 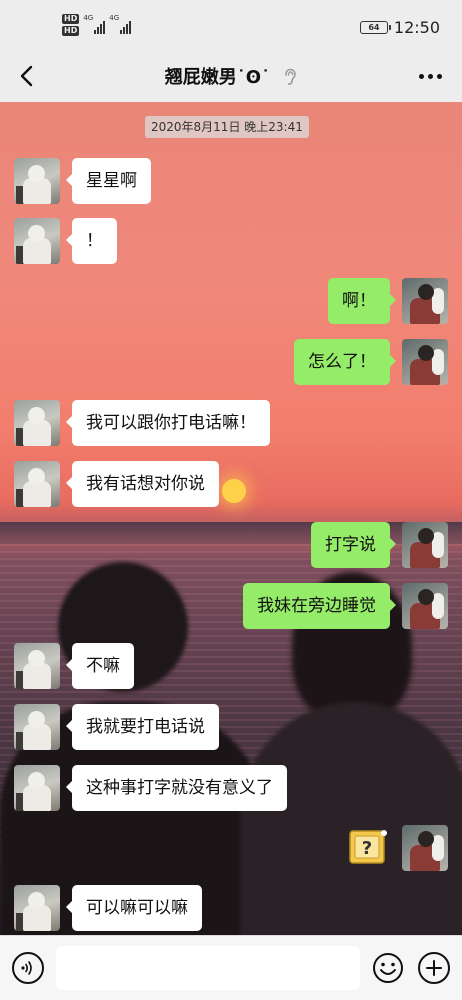 I want to click on message-row: 星星啊, so click(x=88, y=181).